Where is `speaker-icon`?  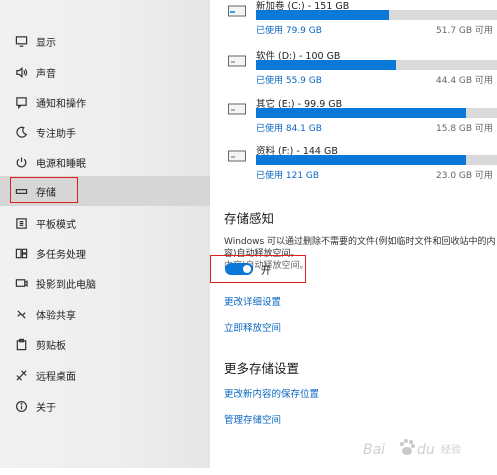
speaker-icon is located at coordinates (21, 72).